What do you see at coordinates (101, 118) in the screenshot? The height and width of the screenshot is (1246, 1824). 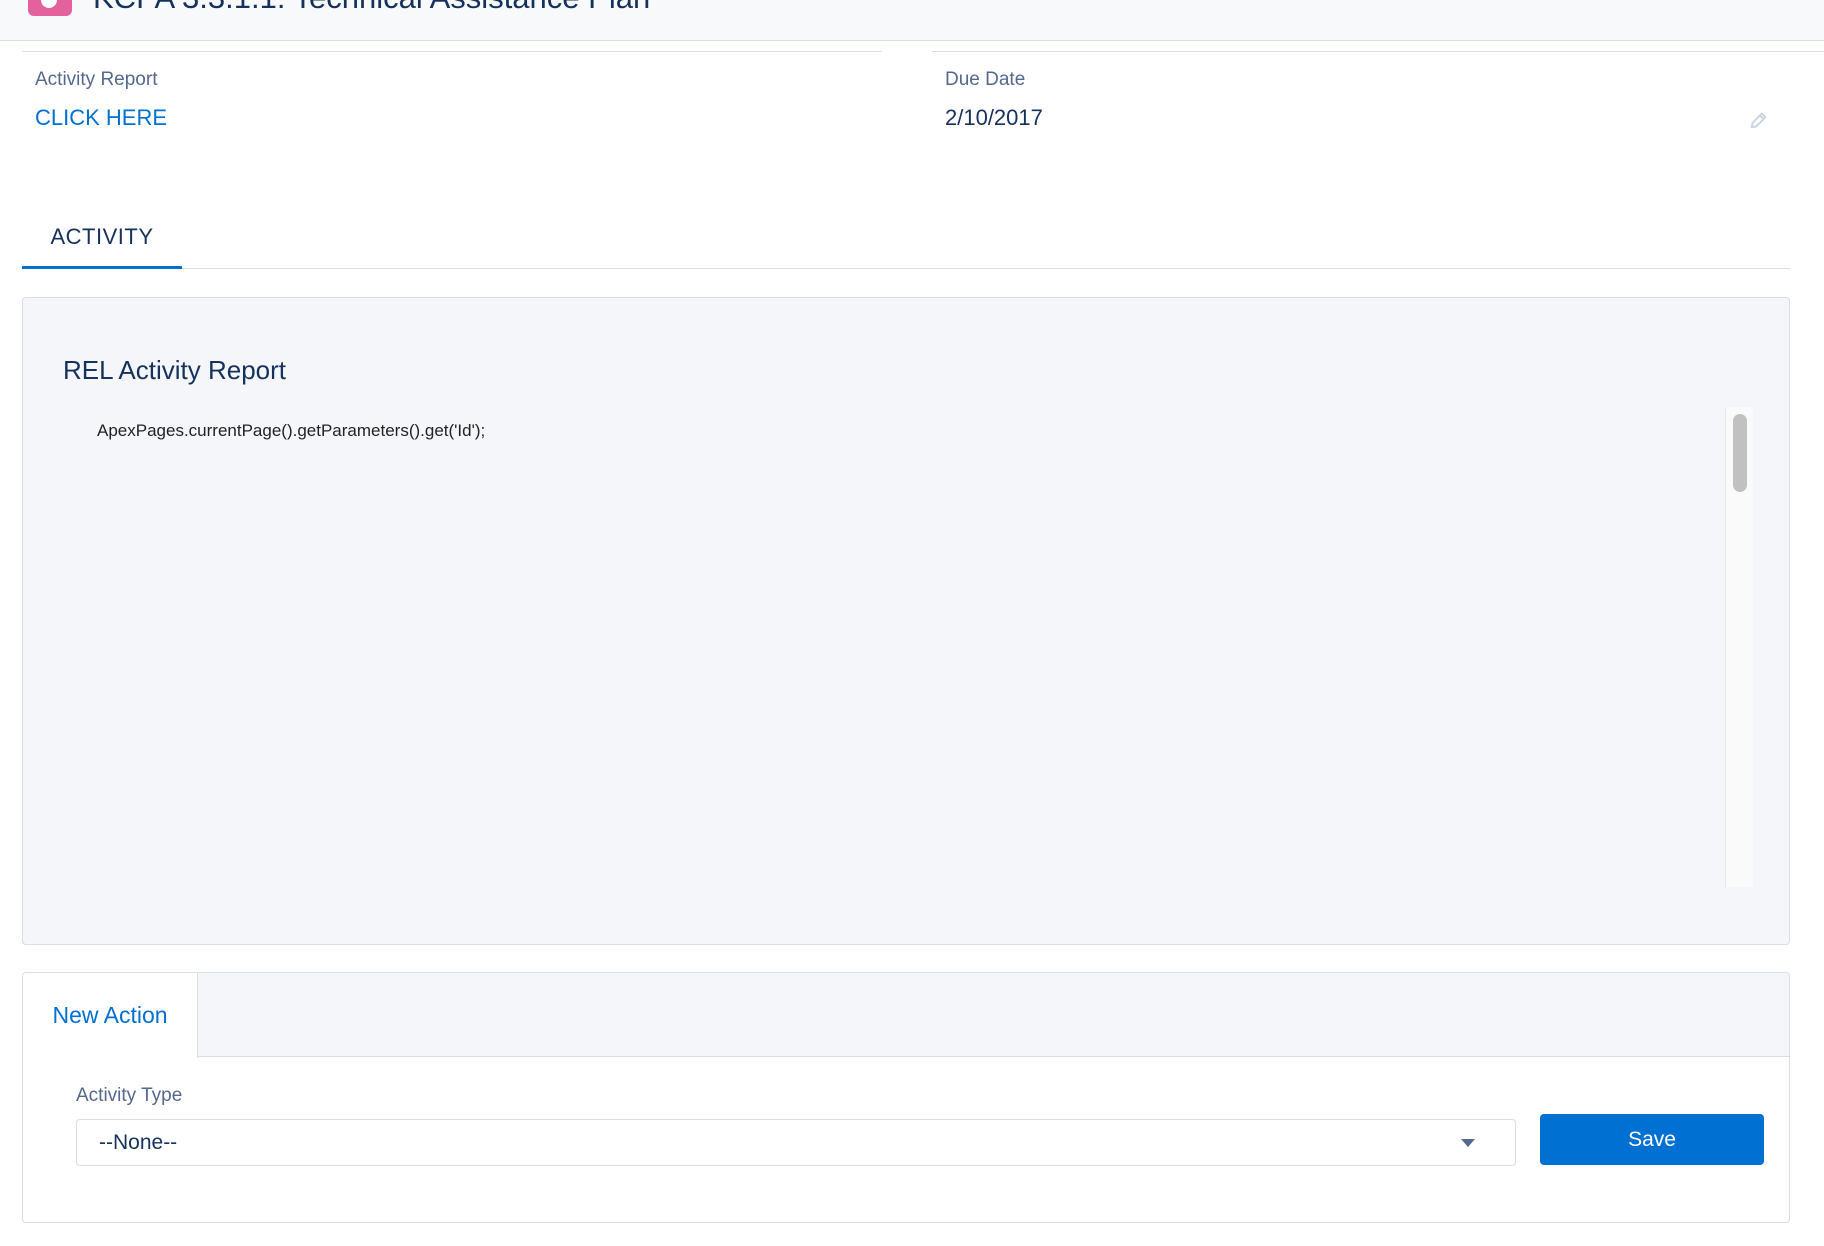 I see `activity-report-link: CLICK HERE` at bounding box center [101, 118].